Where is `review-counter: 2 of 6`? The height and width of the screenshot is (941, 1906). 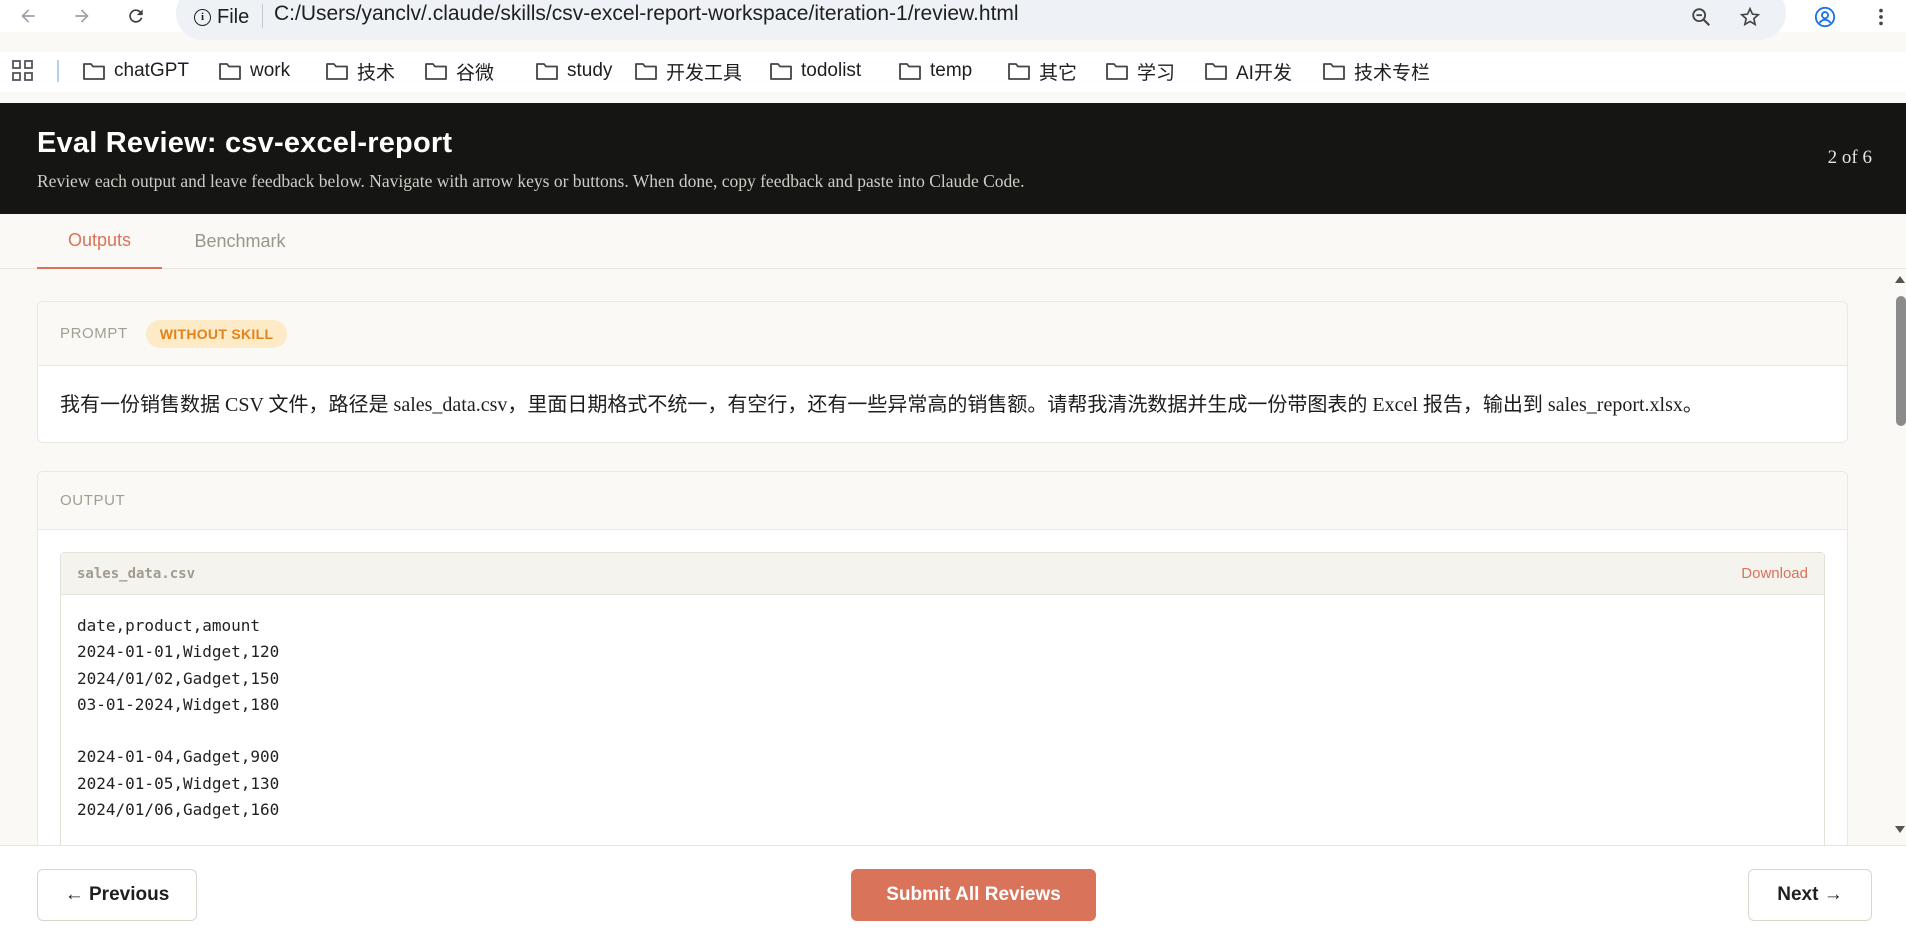 review-counter: 2 of 6 is located at coordinates (1849, 157).